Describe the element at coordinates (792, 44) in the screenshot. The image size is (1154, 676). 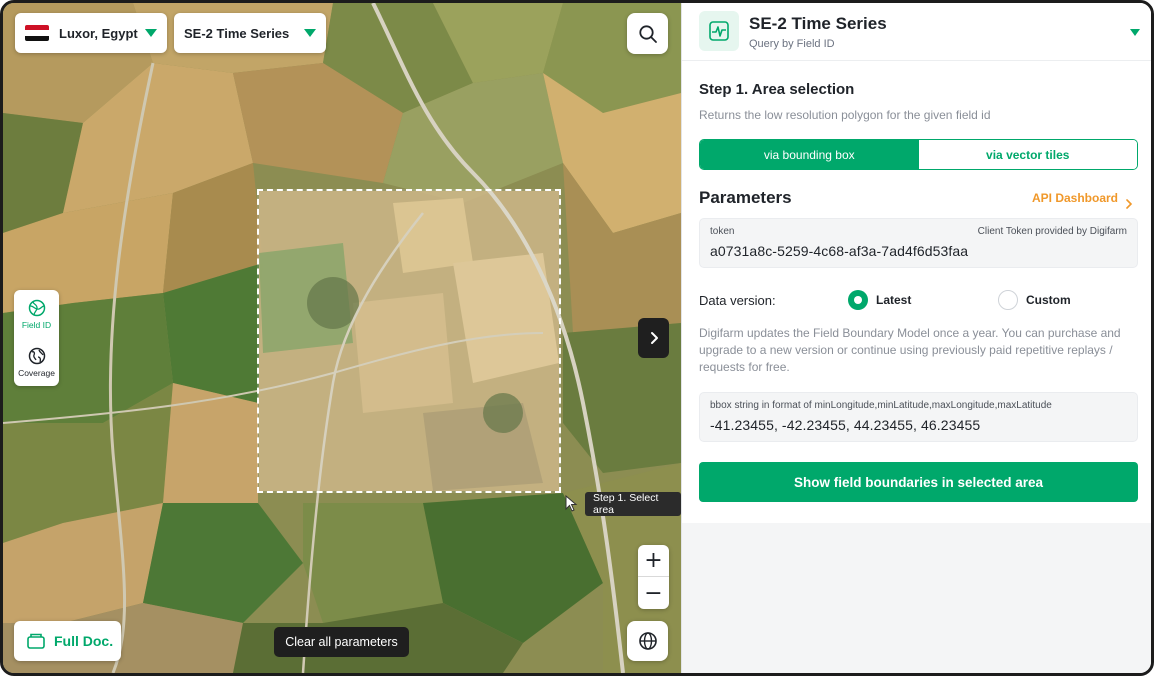
I see `panel-subtitle: Query by Field ID` at that location.